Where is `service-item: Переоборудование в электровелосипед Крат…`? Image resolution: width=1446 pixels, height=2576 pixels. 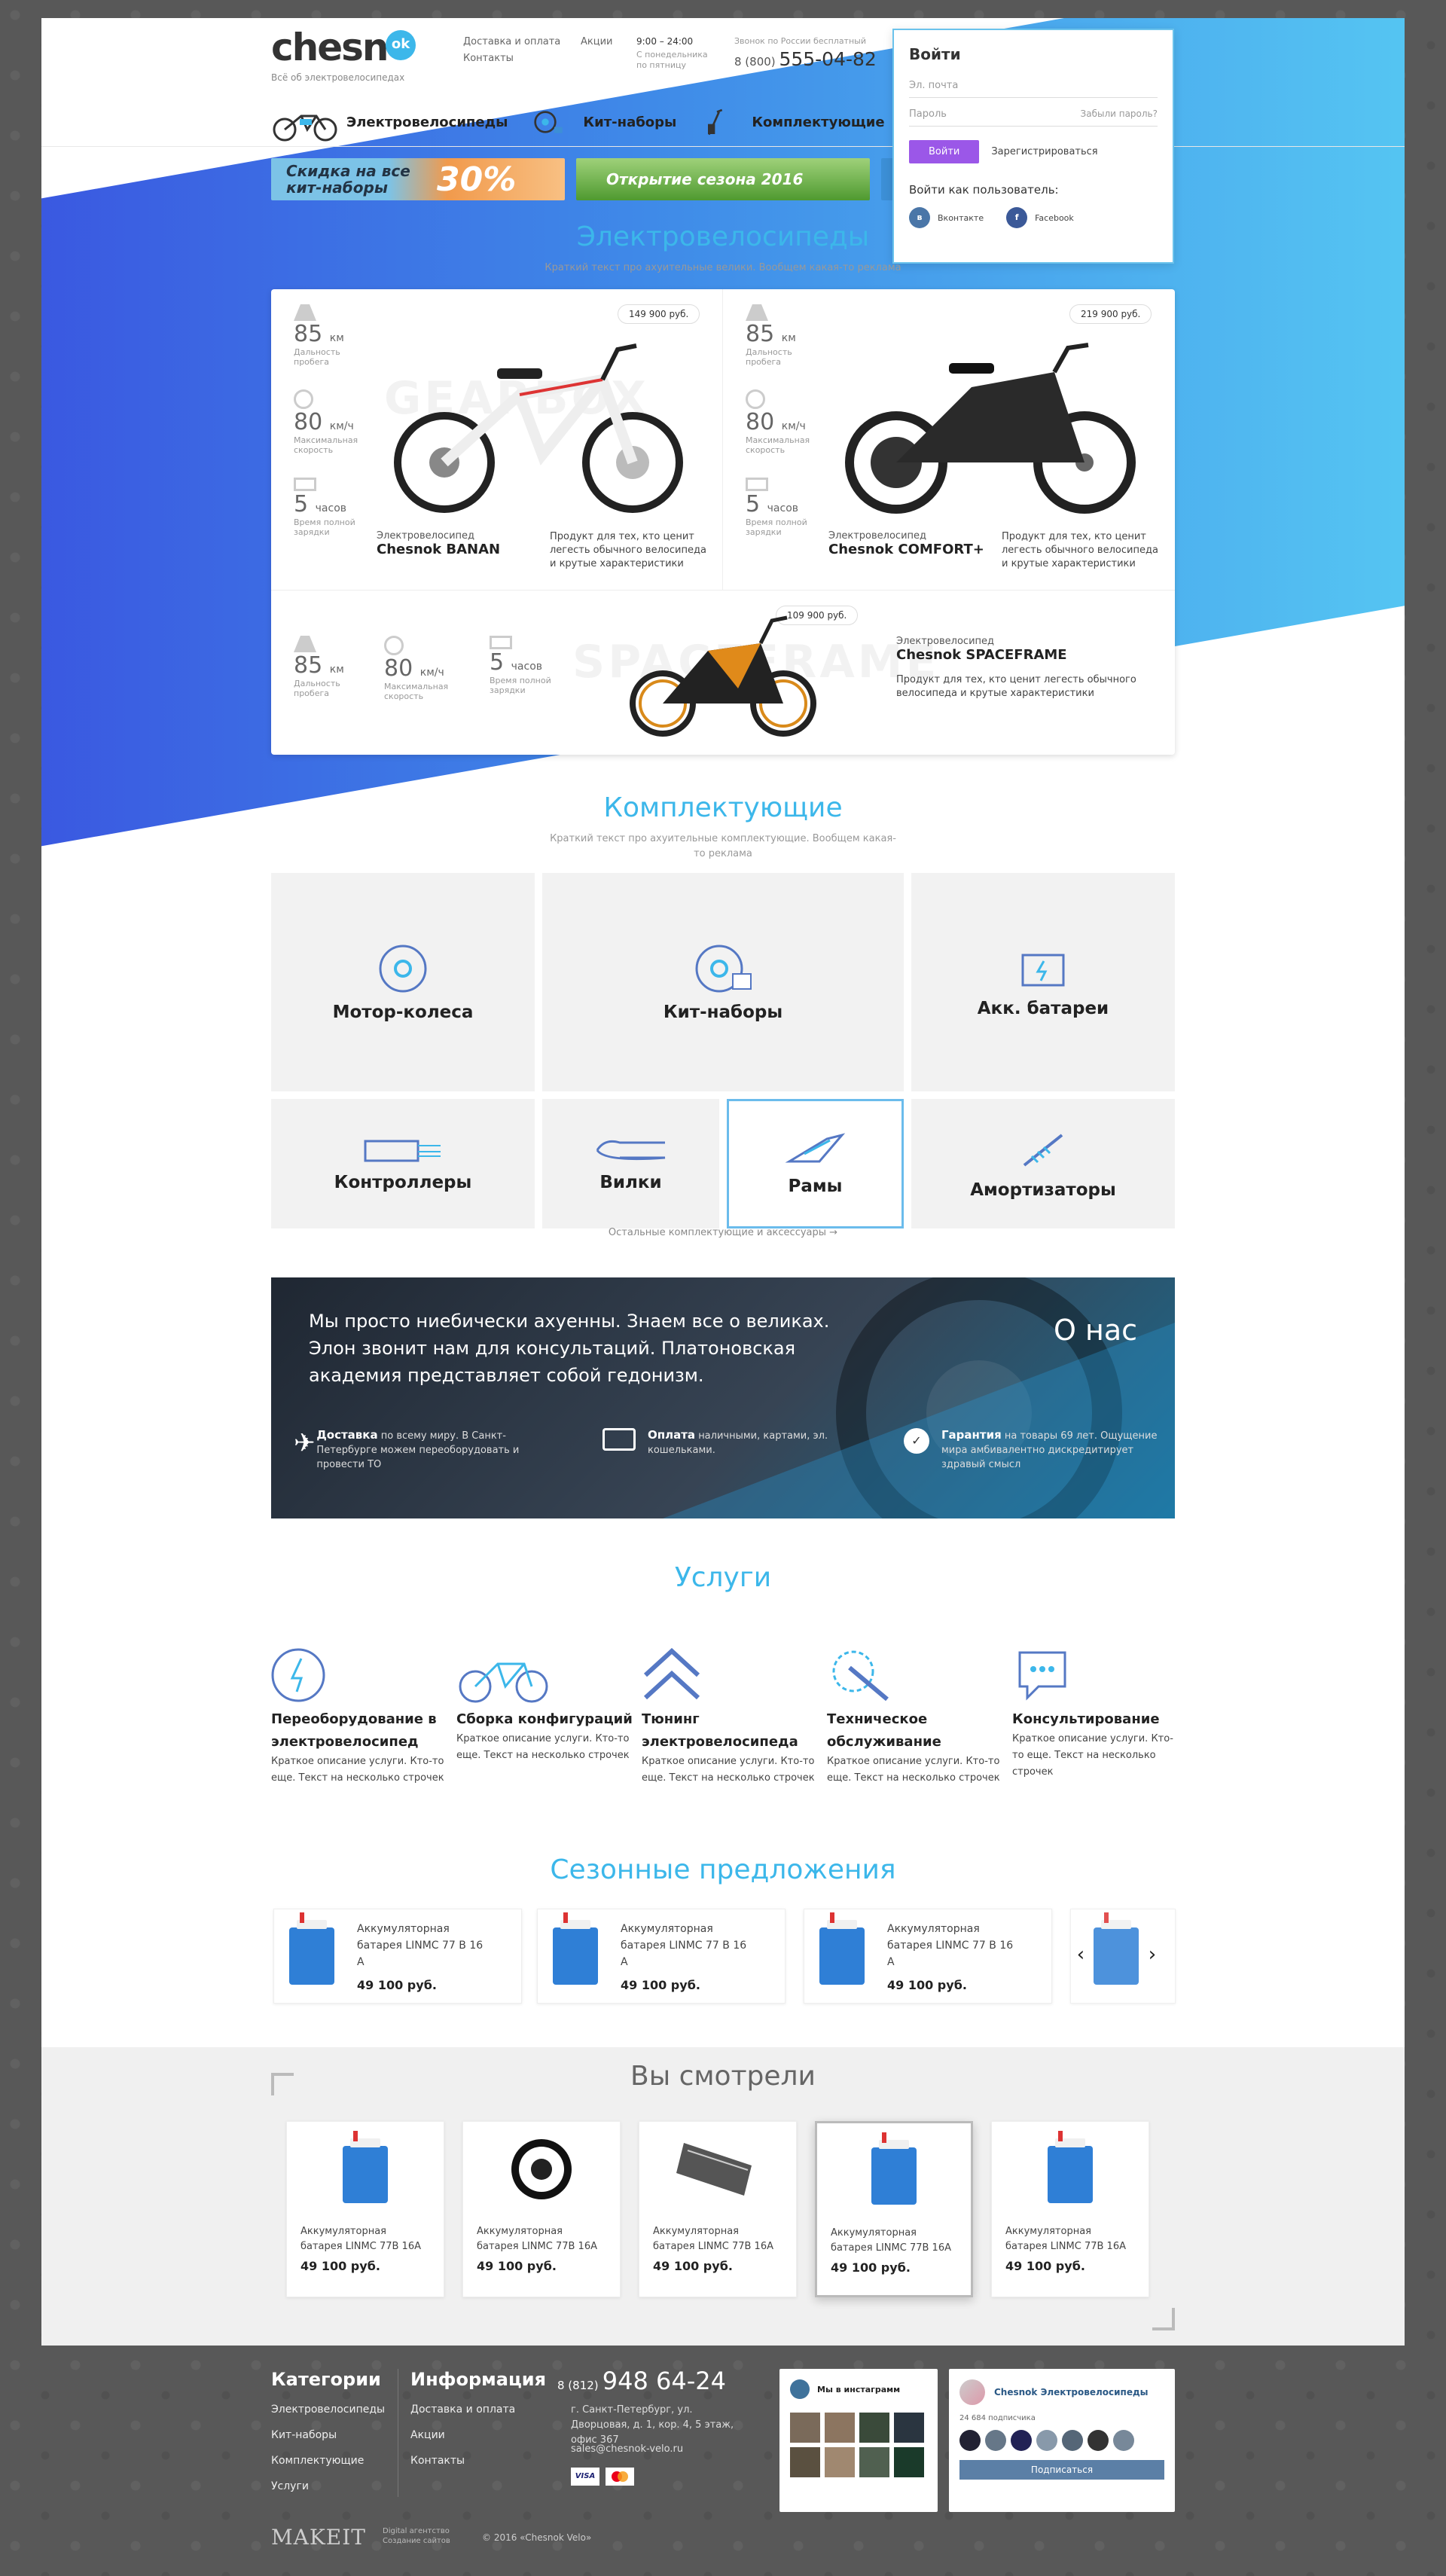 service-item: Переоборудование в электровелосипед Крат… is located at coordinates (363, 1716).